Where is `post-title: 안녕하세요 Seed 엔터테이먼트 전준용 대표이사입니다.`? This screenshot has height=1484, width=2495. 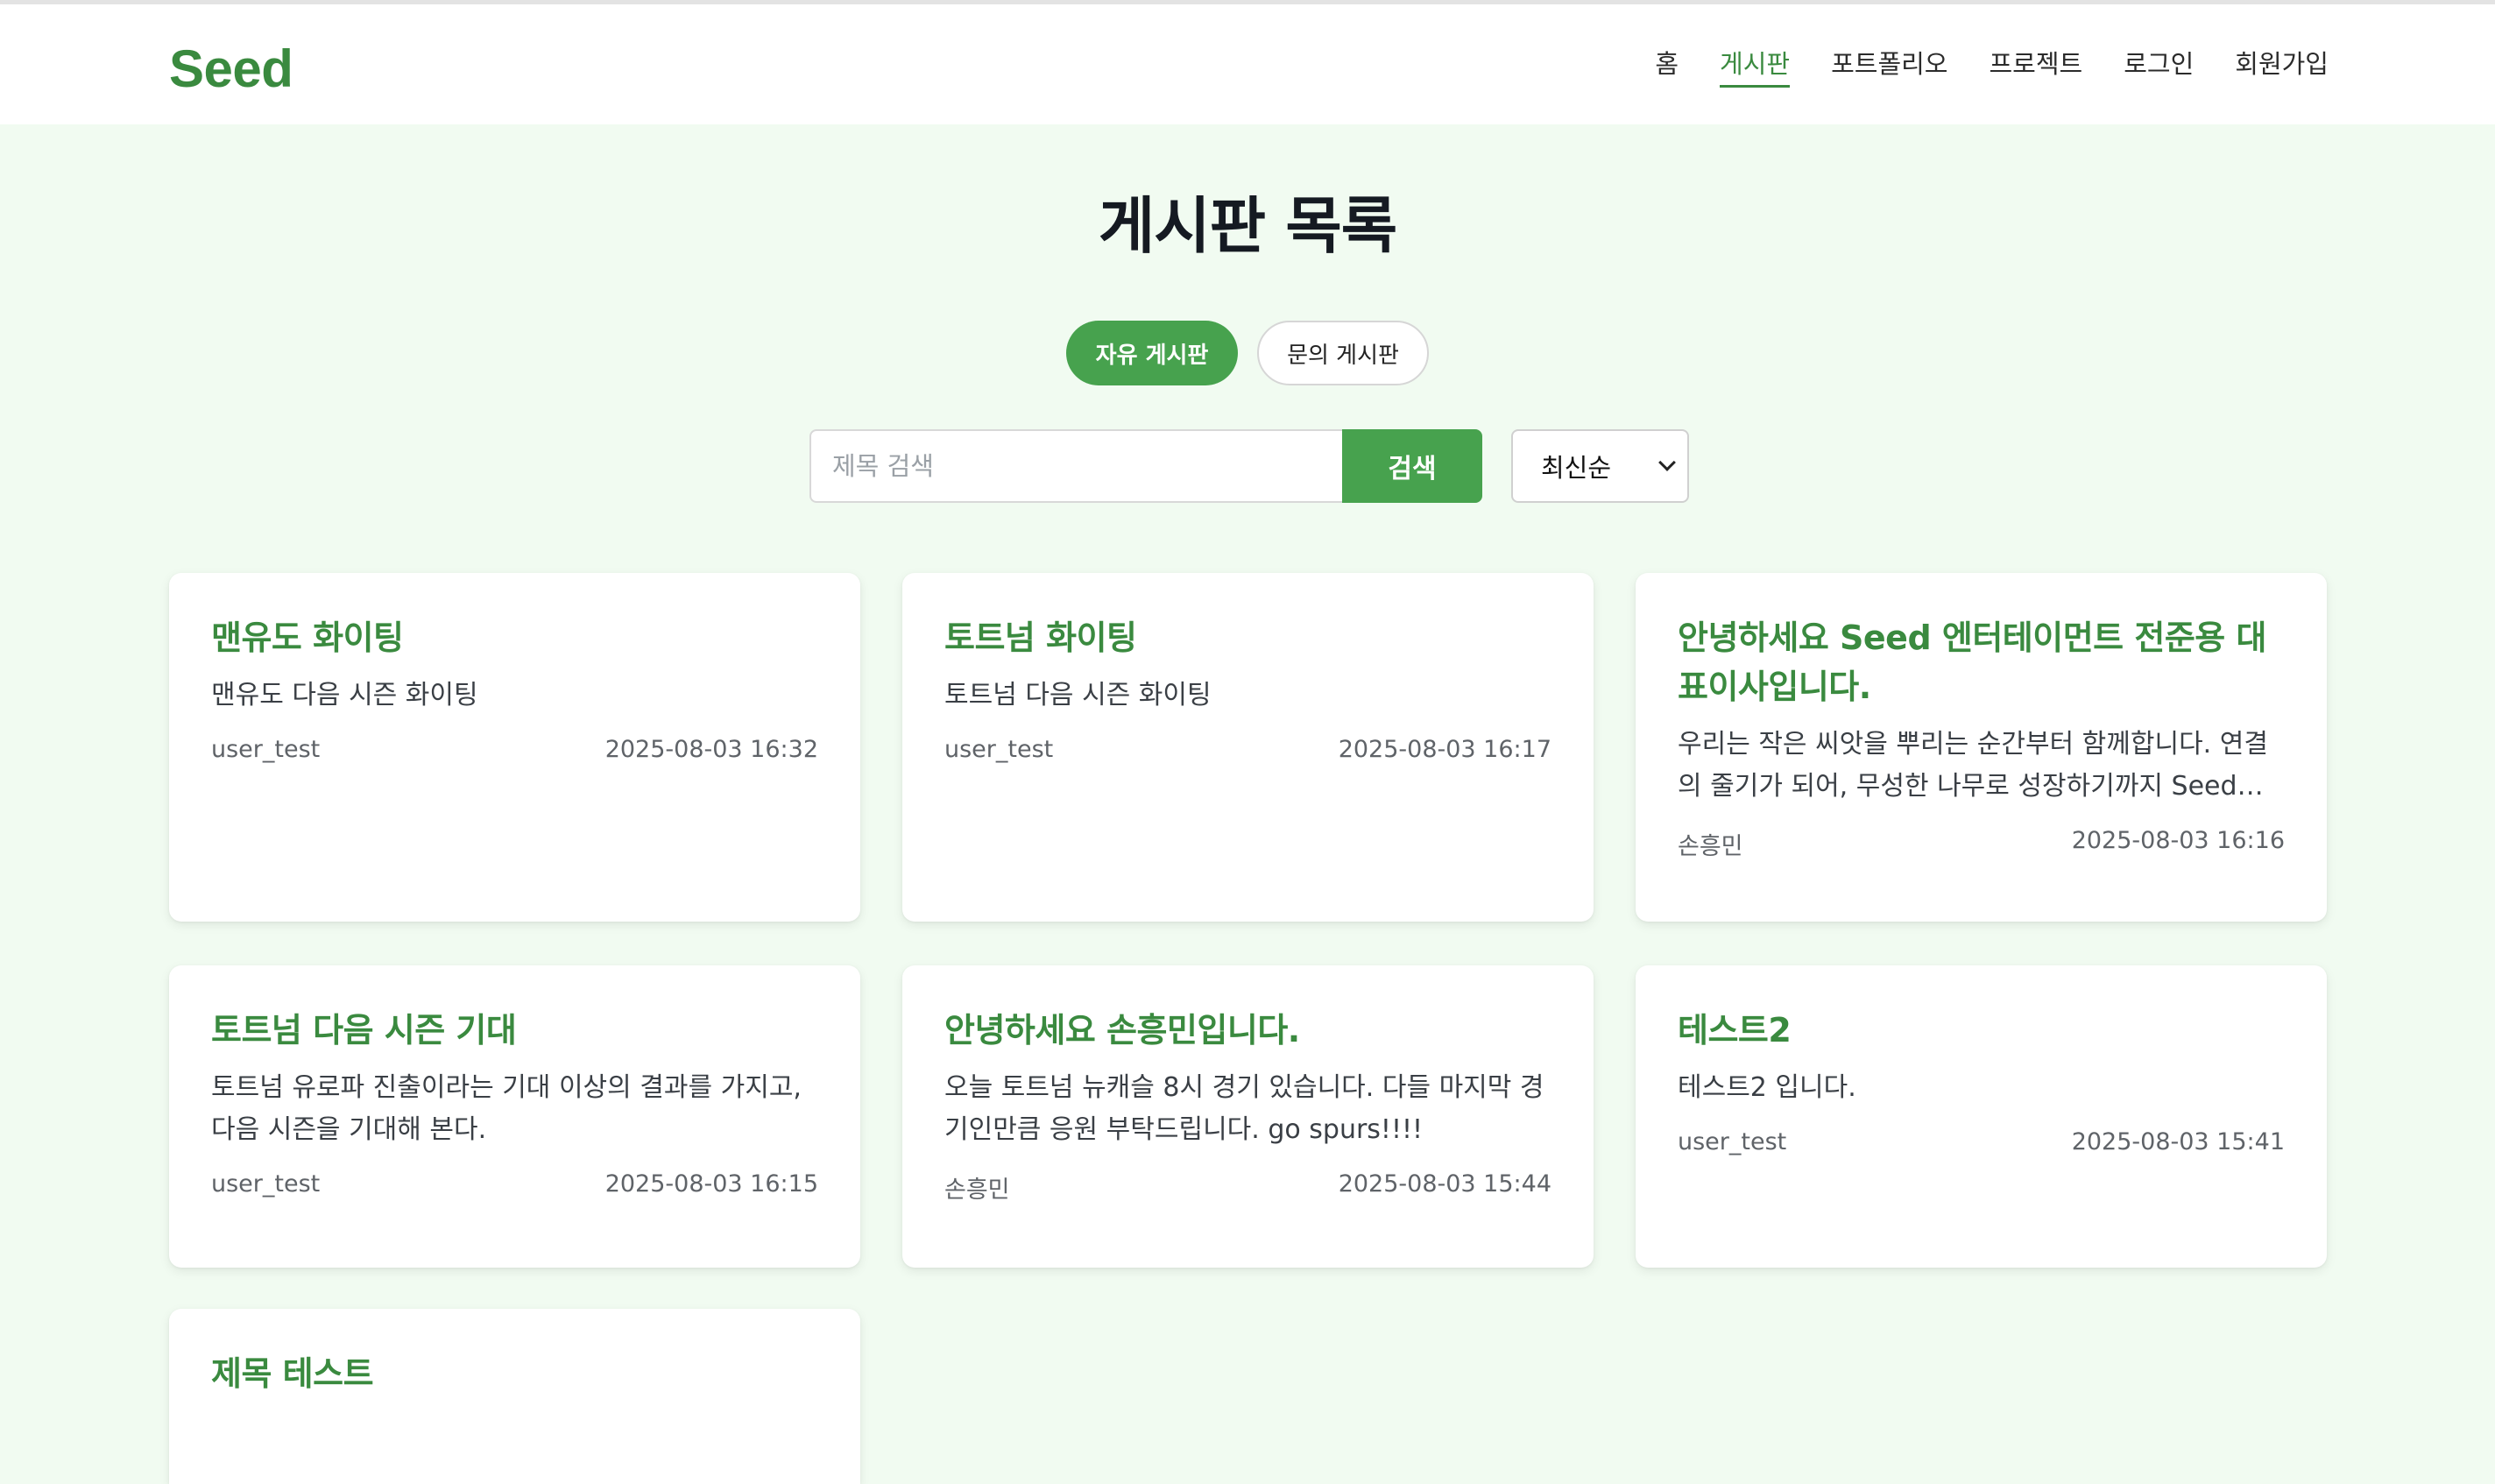
post-title: 안녕하세요 Seed 엔터테이먼트 전준용 대표이사입니다. is located at coordinates (1981, 662).